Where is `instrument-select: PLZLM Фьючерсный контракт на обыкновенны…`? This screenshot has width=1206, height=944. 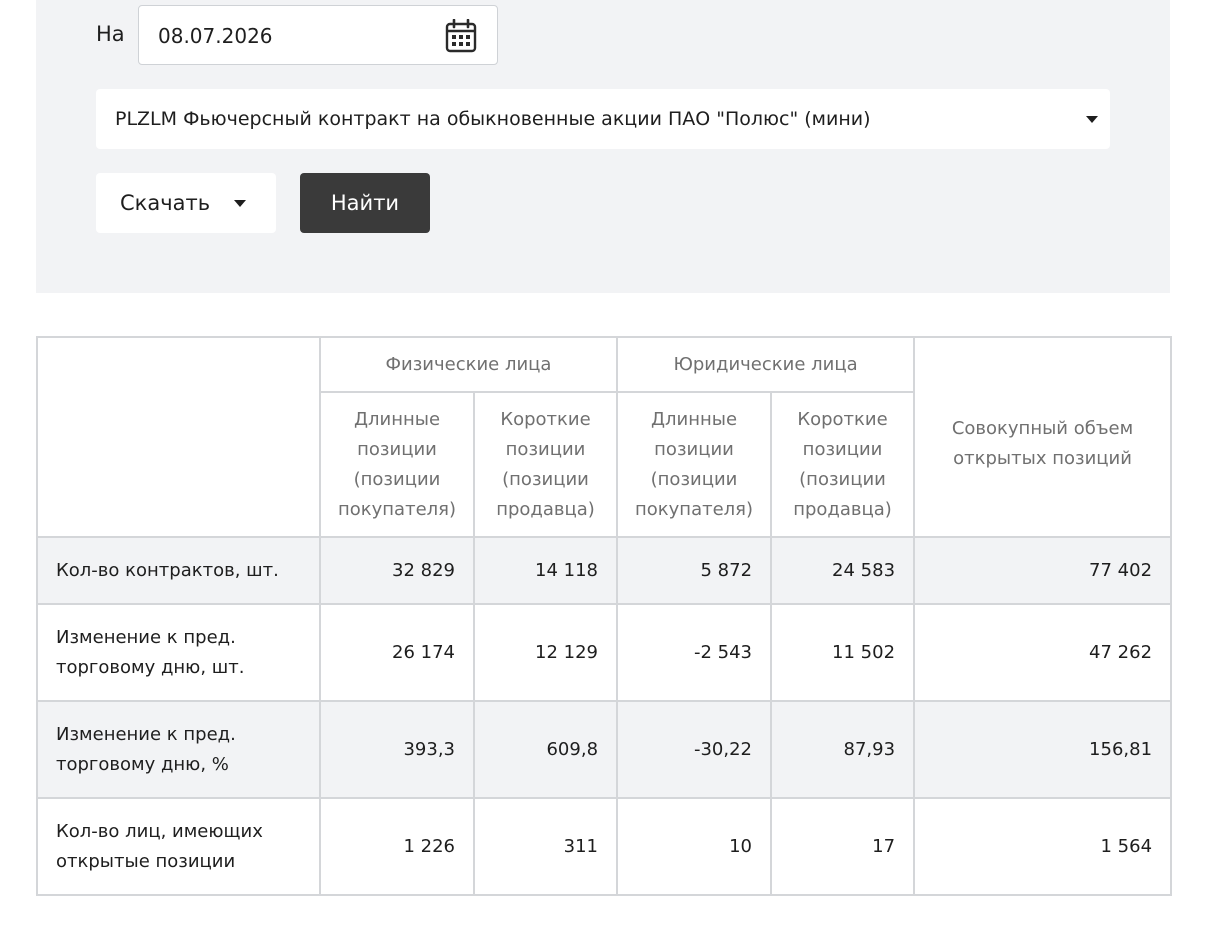 instrument-select: PLZLM Фьючерсный контракт на обыкновенны… is located at coordinates (603, 119).